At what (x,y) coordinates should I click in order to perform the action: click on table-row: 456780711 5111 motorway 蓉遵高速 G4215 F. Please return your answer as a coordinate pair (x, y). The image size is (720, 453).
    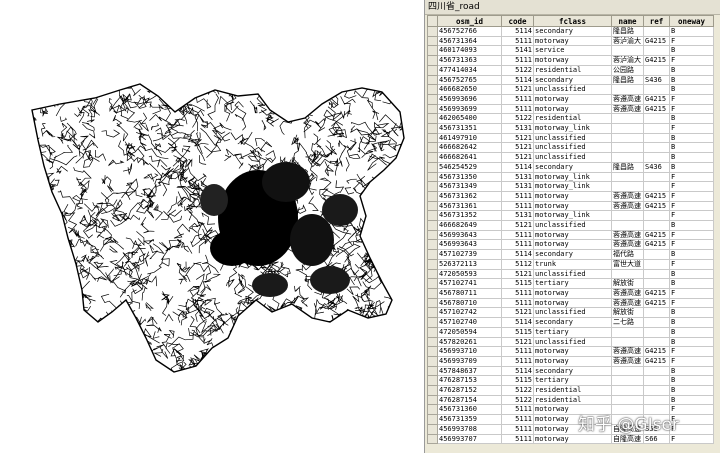
    Looking at the image, I should click on (570, 293).